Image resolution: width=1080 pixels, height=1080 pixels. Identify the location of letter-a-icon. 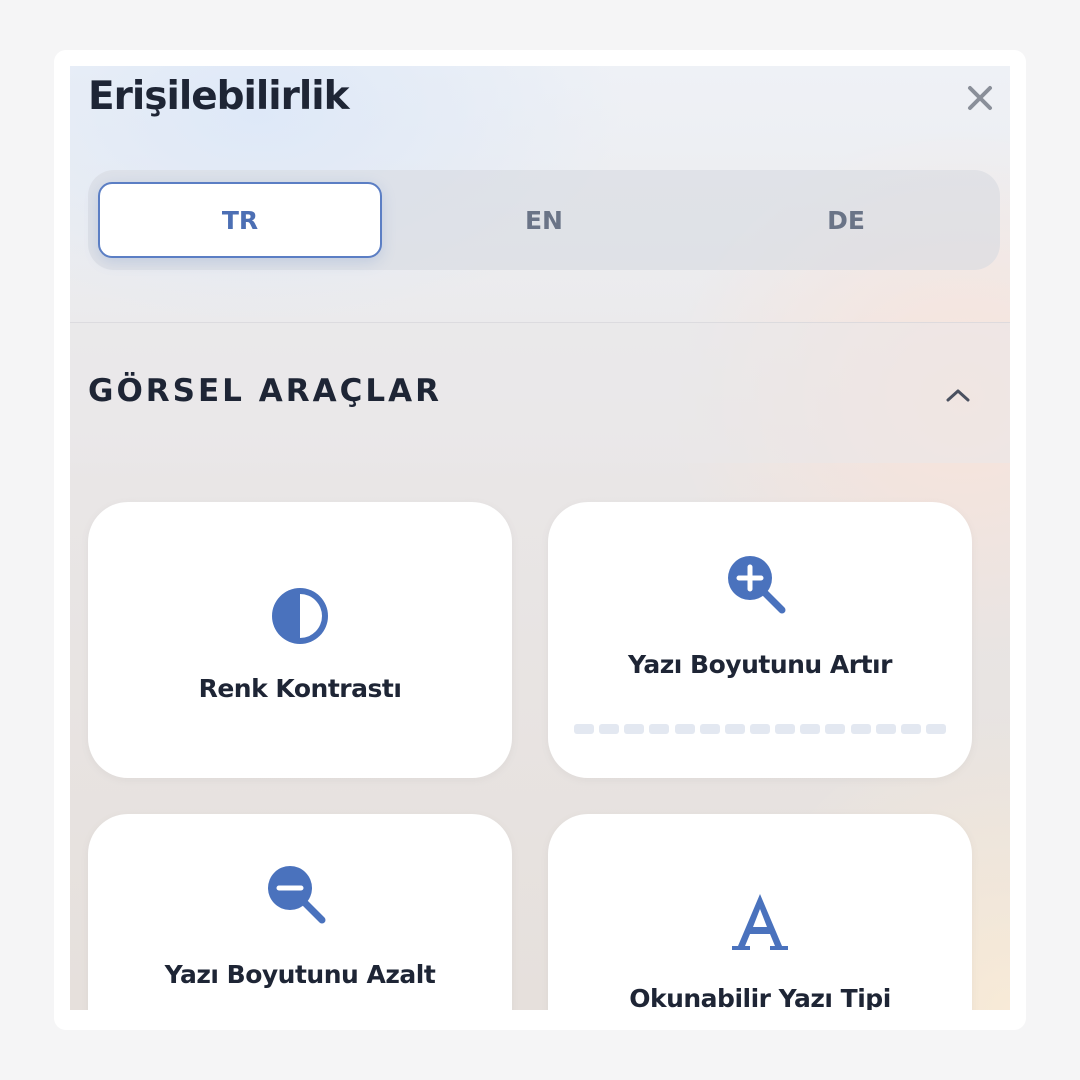
(760, 922).